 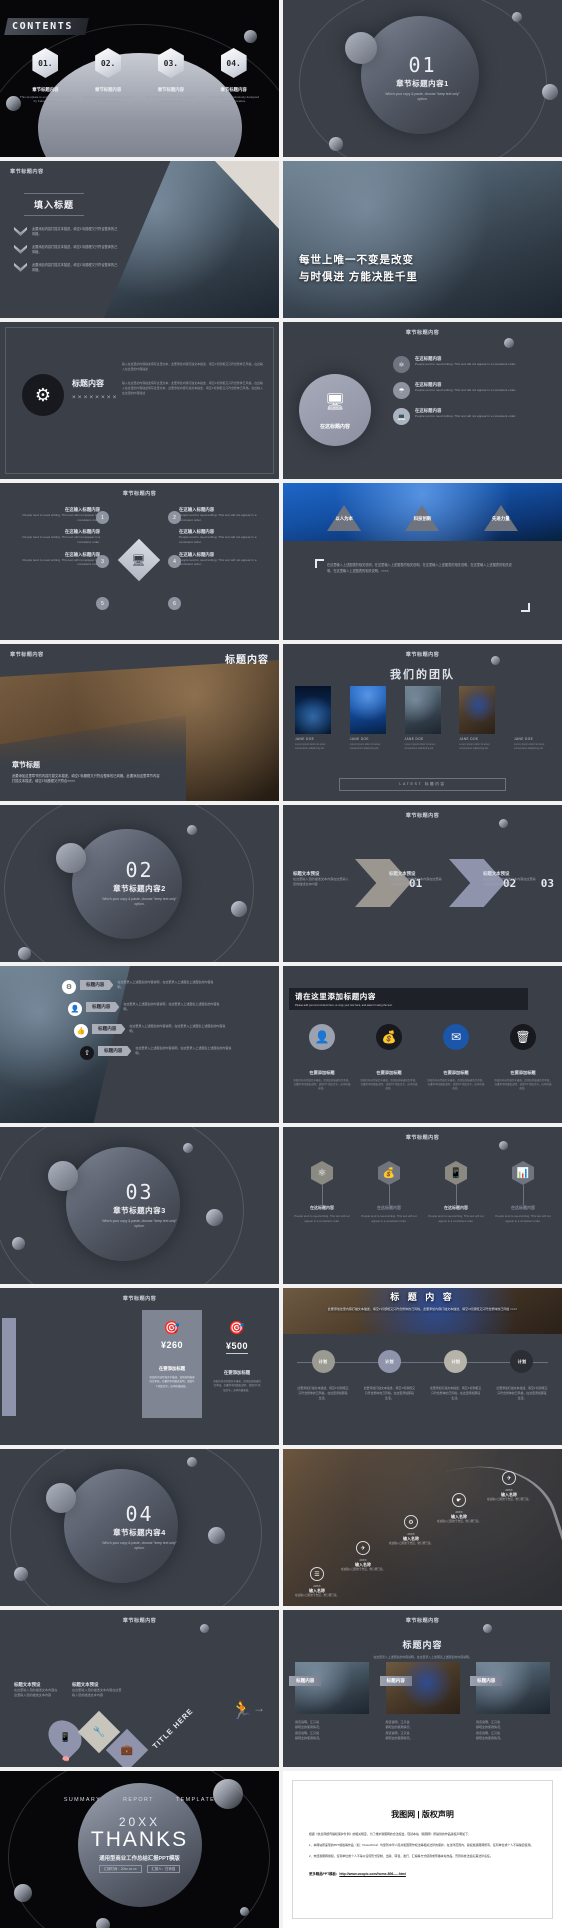 What do you see at coordinates (456, 1173) in the screenshot?
I see `mobile-heart-icon: 📱` at bounding box center [456, 1173].